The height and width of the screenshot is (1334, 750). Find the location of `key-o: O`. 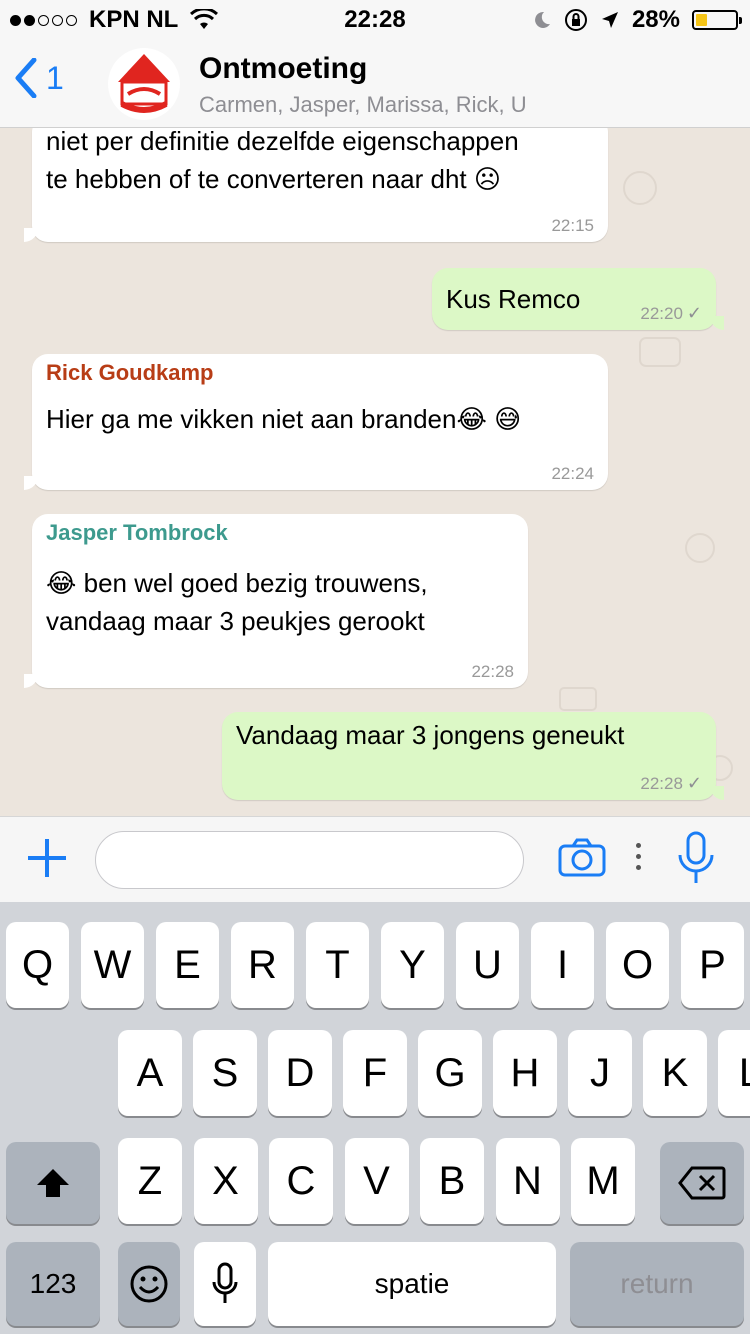

key-o: O is located at coordinates (637, 965).